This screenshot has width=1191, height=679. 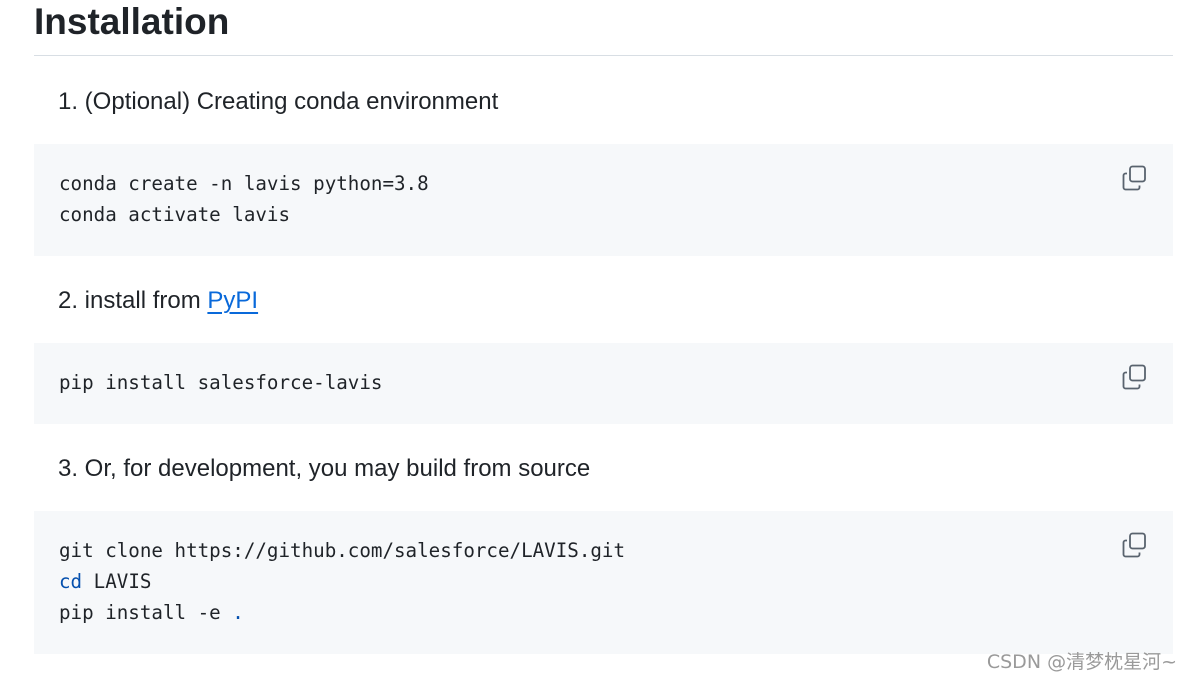 I want to click on code-line: pip install salesforce-lavis, so click(x=221, y=382).